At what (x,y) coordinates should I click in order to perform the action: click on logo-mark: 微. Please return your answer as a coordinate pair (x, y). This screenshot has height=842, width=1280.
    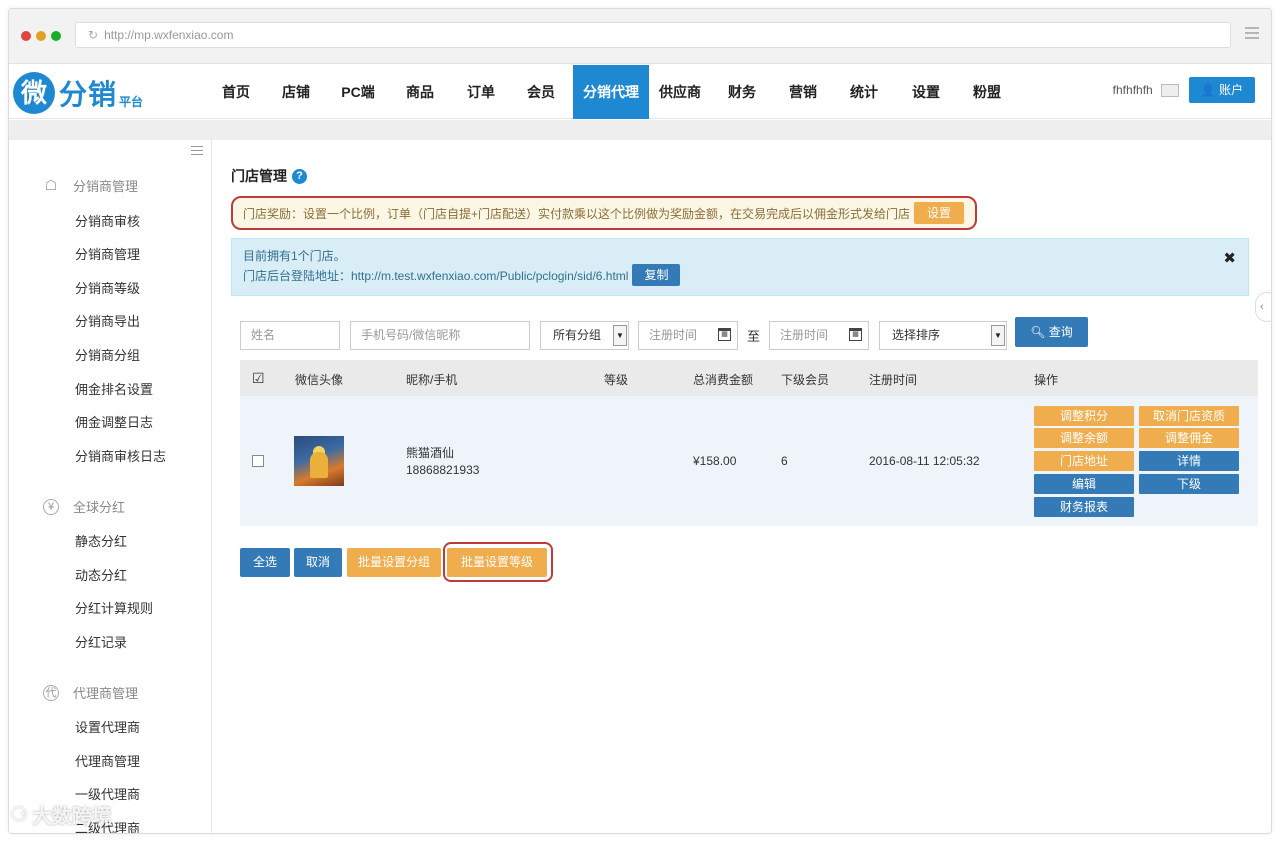
    Looking at the image, I should click on (34, 93).